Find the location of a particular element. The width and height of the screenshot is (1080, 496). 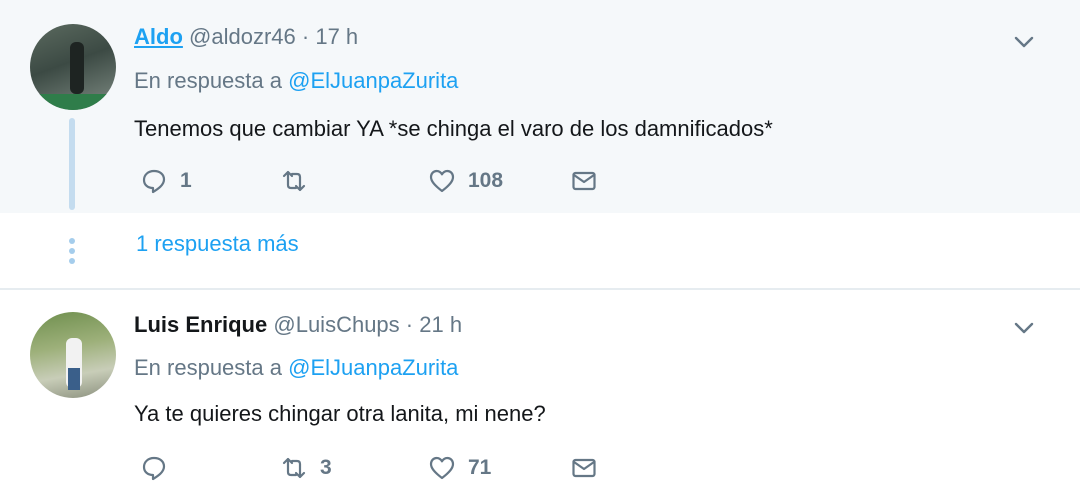

show-more-replies-link: 1 respuesta más is located at coordinates (217, 244).